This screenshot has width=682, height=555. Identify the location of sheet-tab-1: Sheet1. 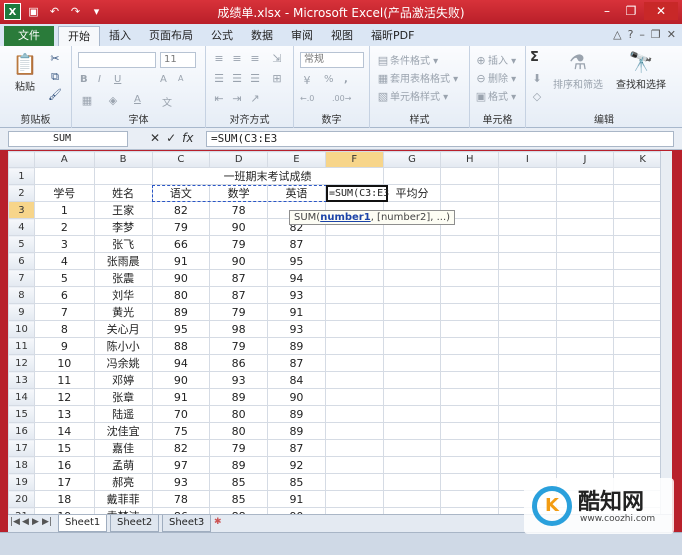
(83, 523).